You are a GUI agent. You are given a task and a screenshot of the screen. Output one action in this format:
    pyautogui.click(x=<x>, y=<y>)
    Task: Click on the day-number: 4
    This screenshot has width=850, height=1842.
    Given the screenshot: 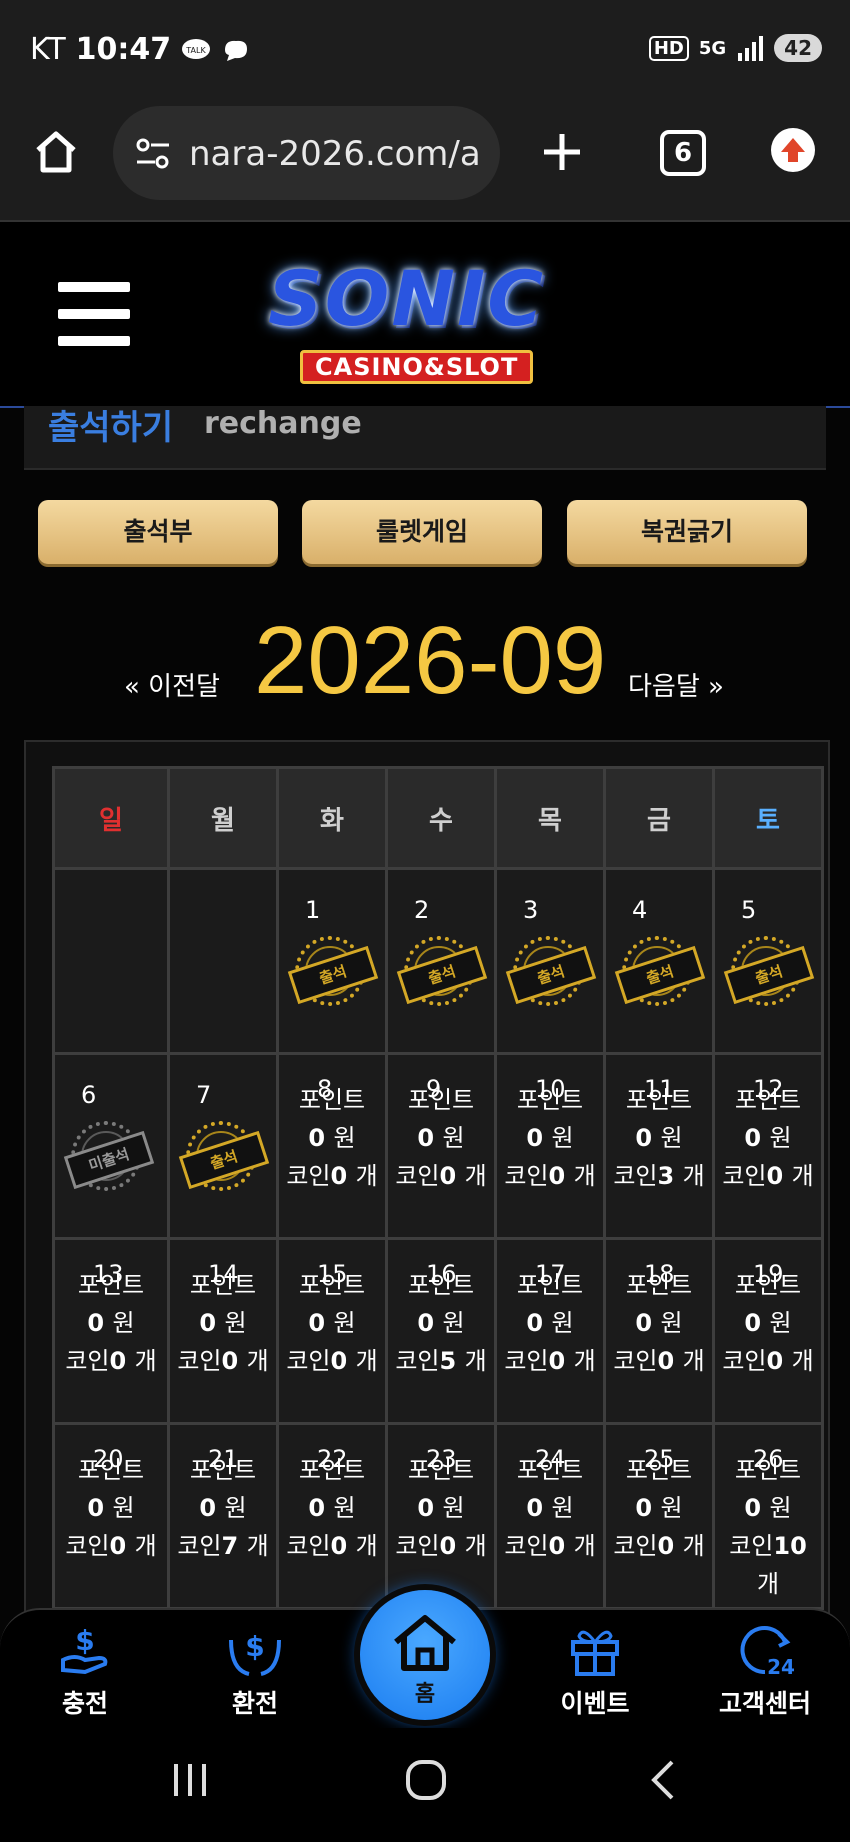 What is the action you would take?
    pyautogui.click(x=640, y=910)
    